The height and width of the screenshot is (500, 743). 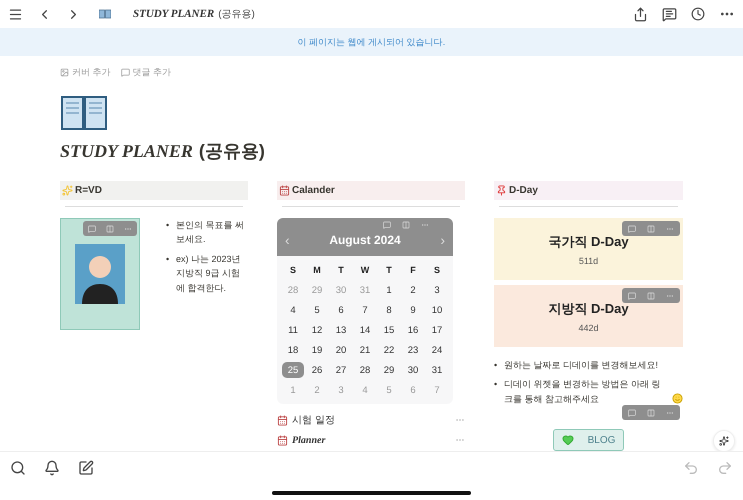 I want to click on dday-title: 지방직 D-Day, so click(x=588, y=309).